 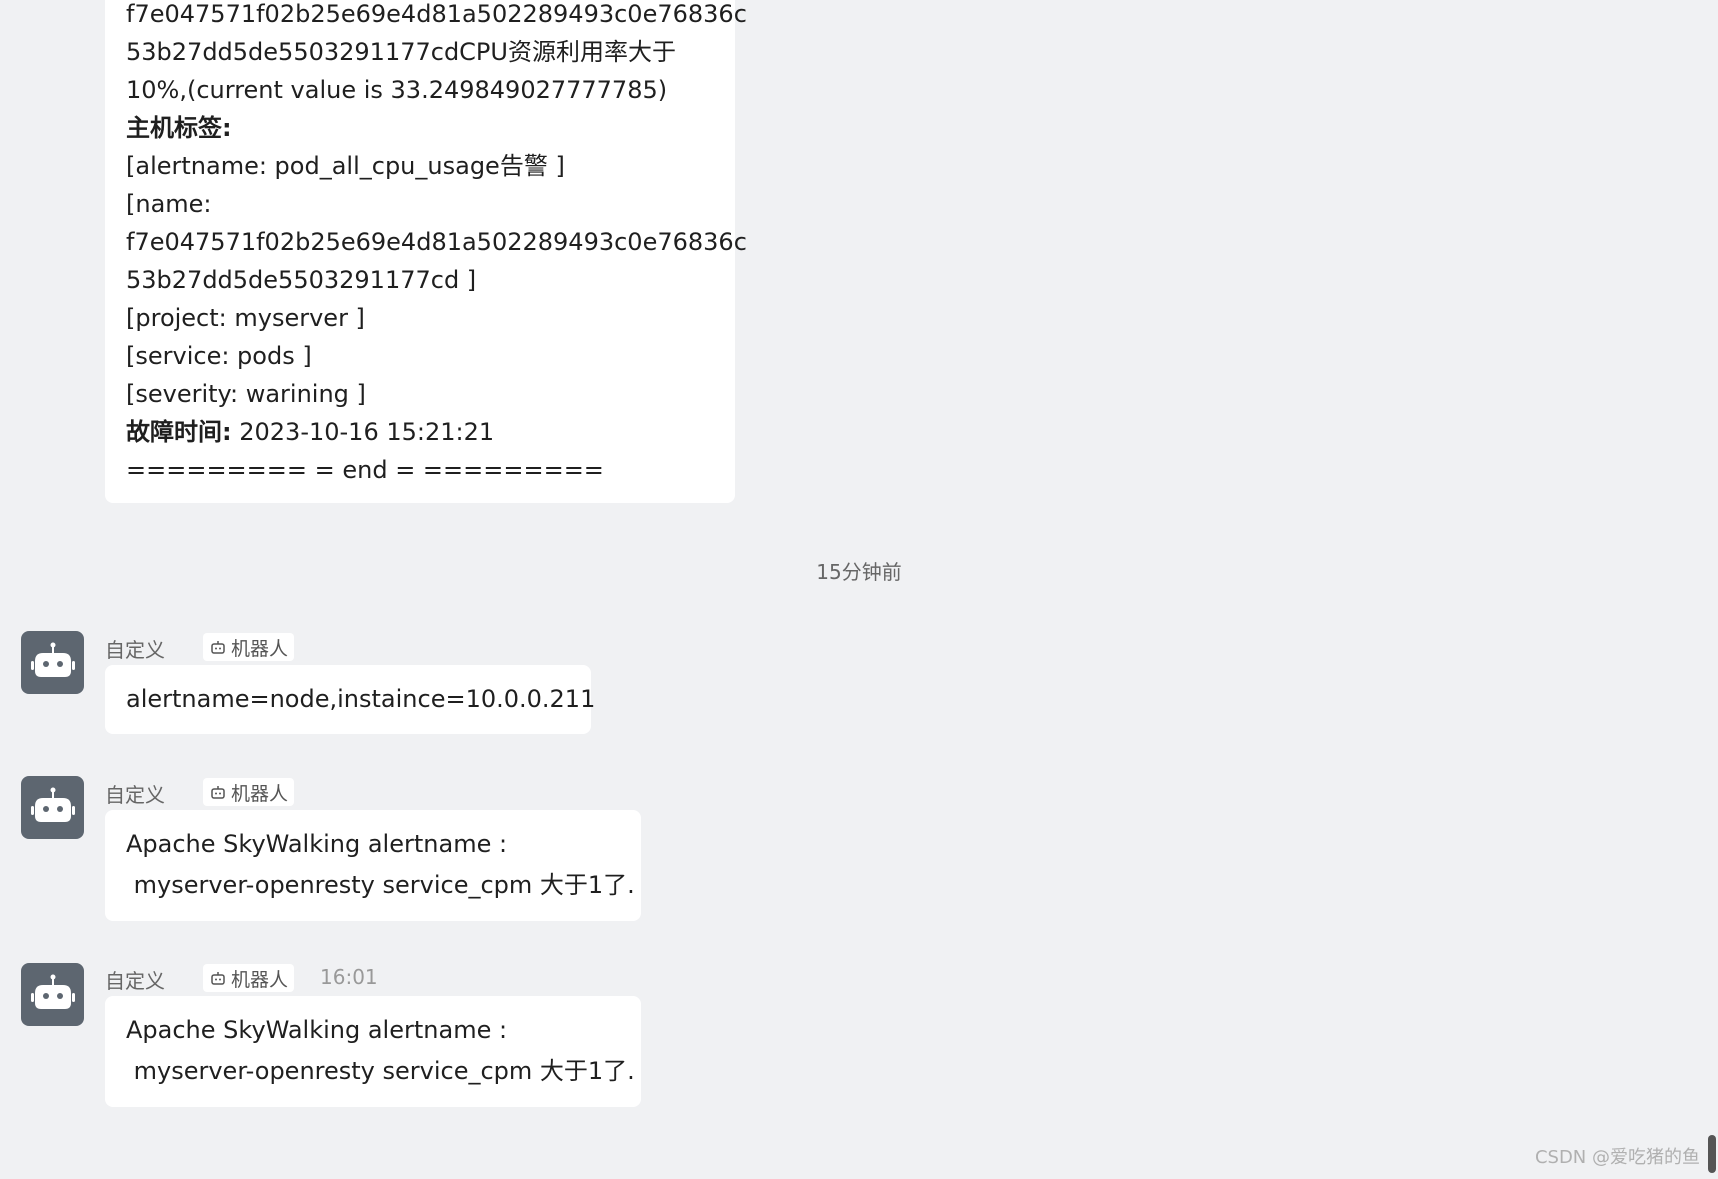 I want to click on watermark: CSDN @爱吃猪的鱼, so click(x=1617, y=1157).